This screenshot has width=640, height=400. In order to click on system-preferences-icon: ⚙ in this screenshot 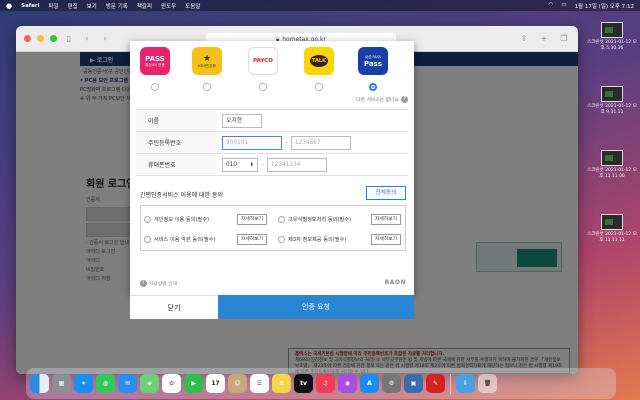, I will do `click(391, 383)`.